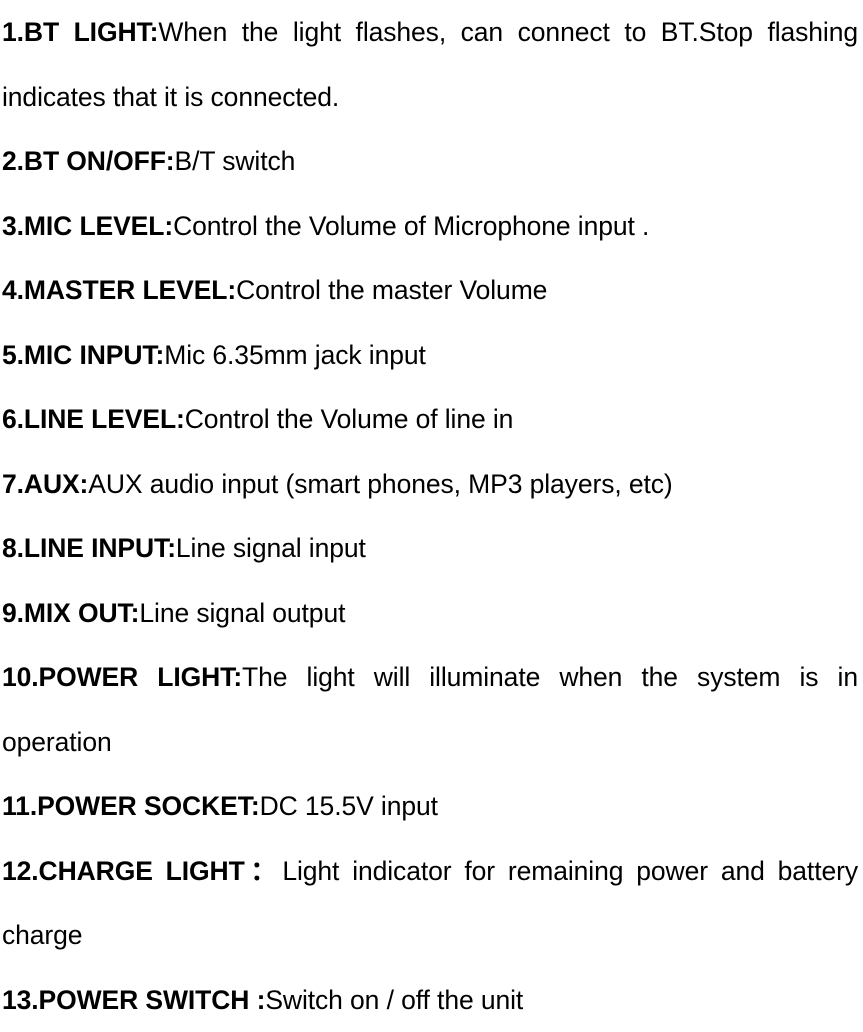 Image resolution: width=863 pixels, height=1032 pixels. What do you see at coordinates (430, 548) in the screenshot?
I see `feature-item: 8.LINE INPUT:Line signal input` at bounding box center [430, 548].